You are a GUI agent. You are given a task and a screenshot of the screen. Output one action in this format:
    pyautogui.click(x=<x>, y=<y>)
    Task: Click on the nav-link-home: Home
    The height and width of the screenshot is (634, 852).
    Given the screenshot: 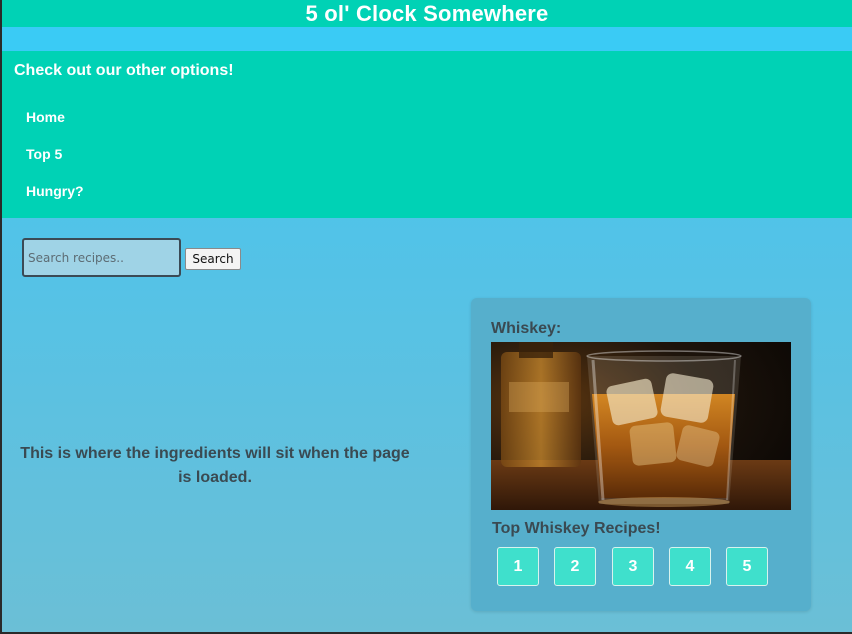 What is the action you would take?
    pyautogui.click(x=45, y=117)
    